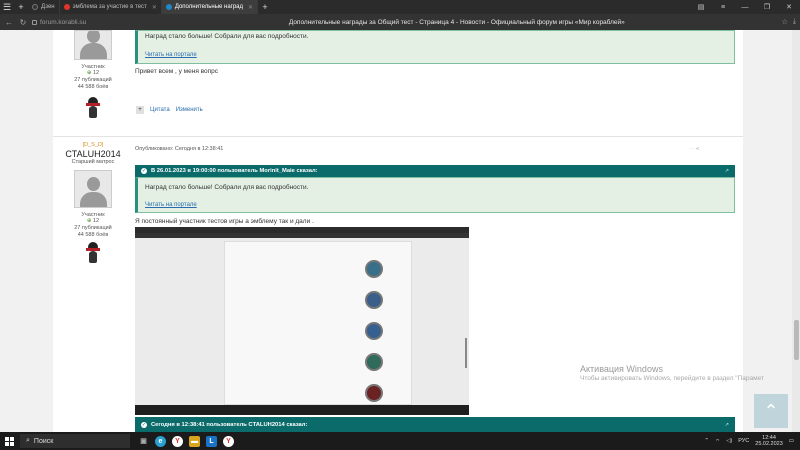  Describe the element at coordinates (44, 7) in the screenshot. I see `tab-dzen: Дзен` at that location.